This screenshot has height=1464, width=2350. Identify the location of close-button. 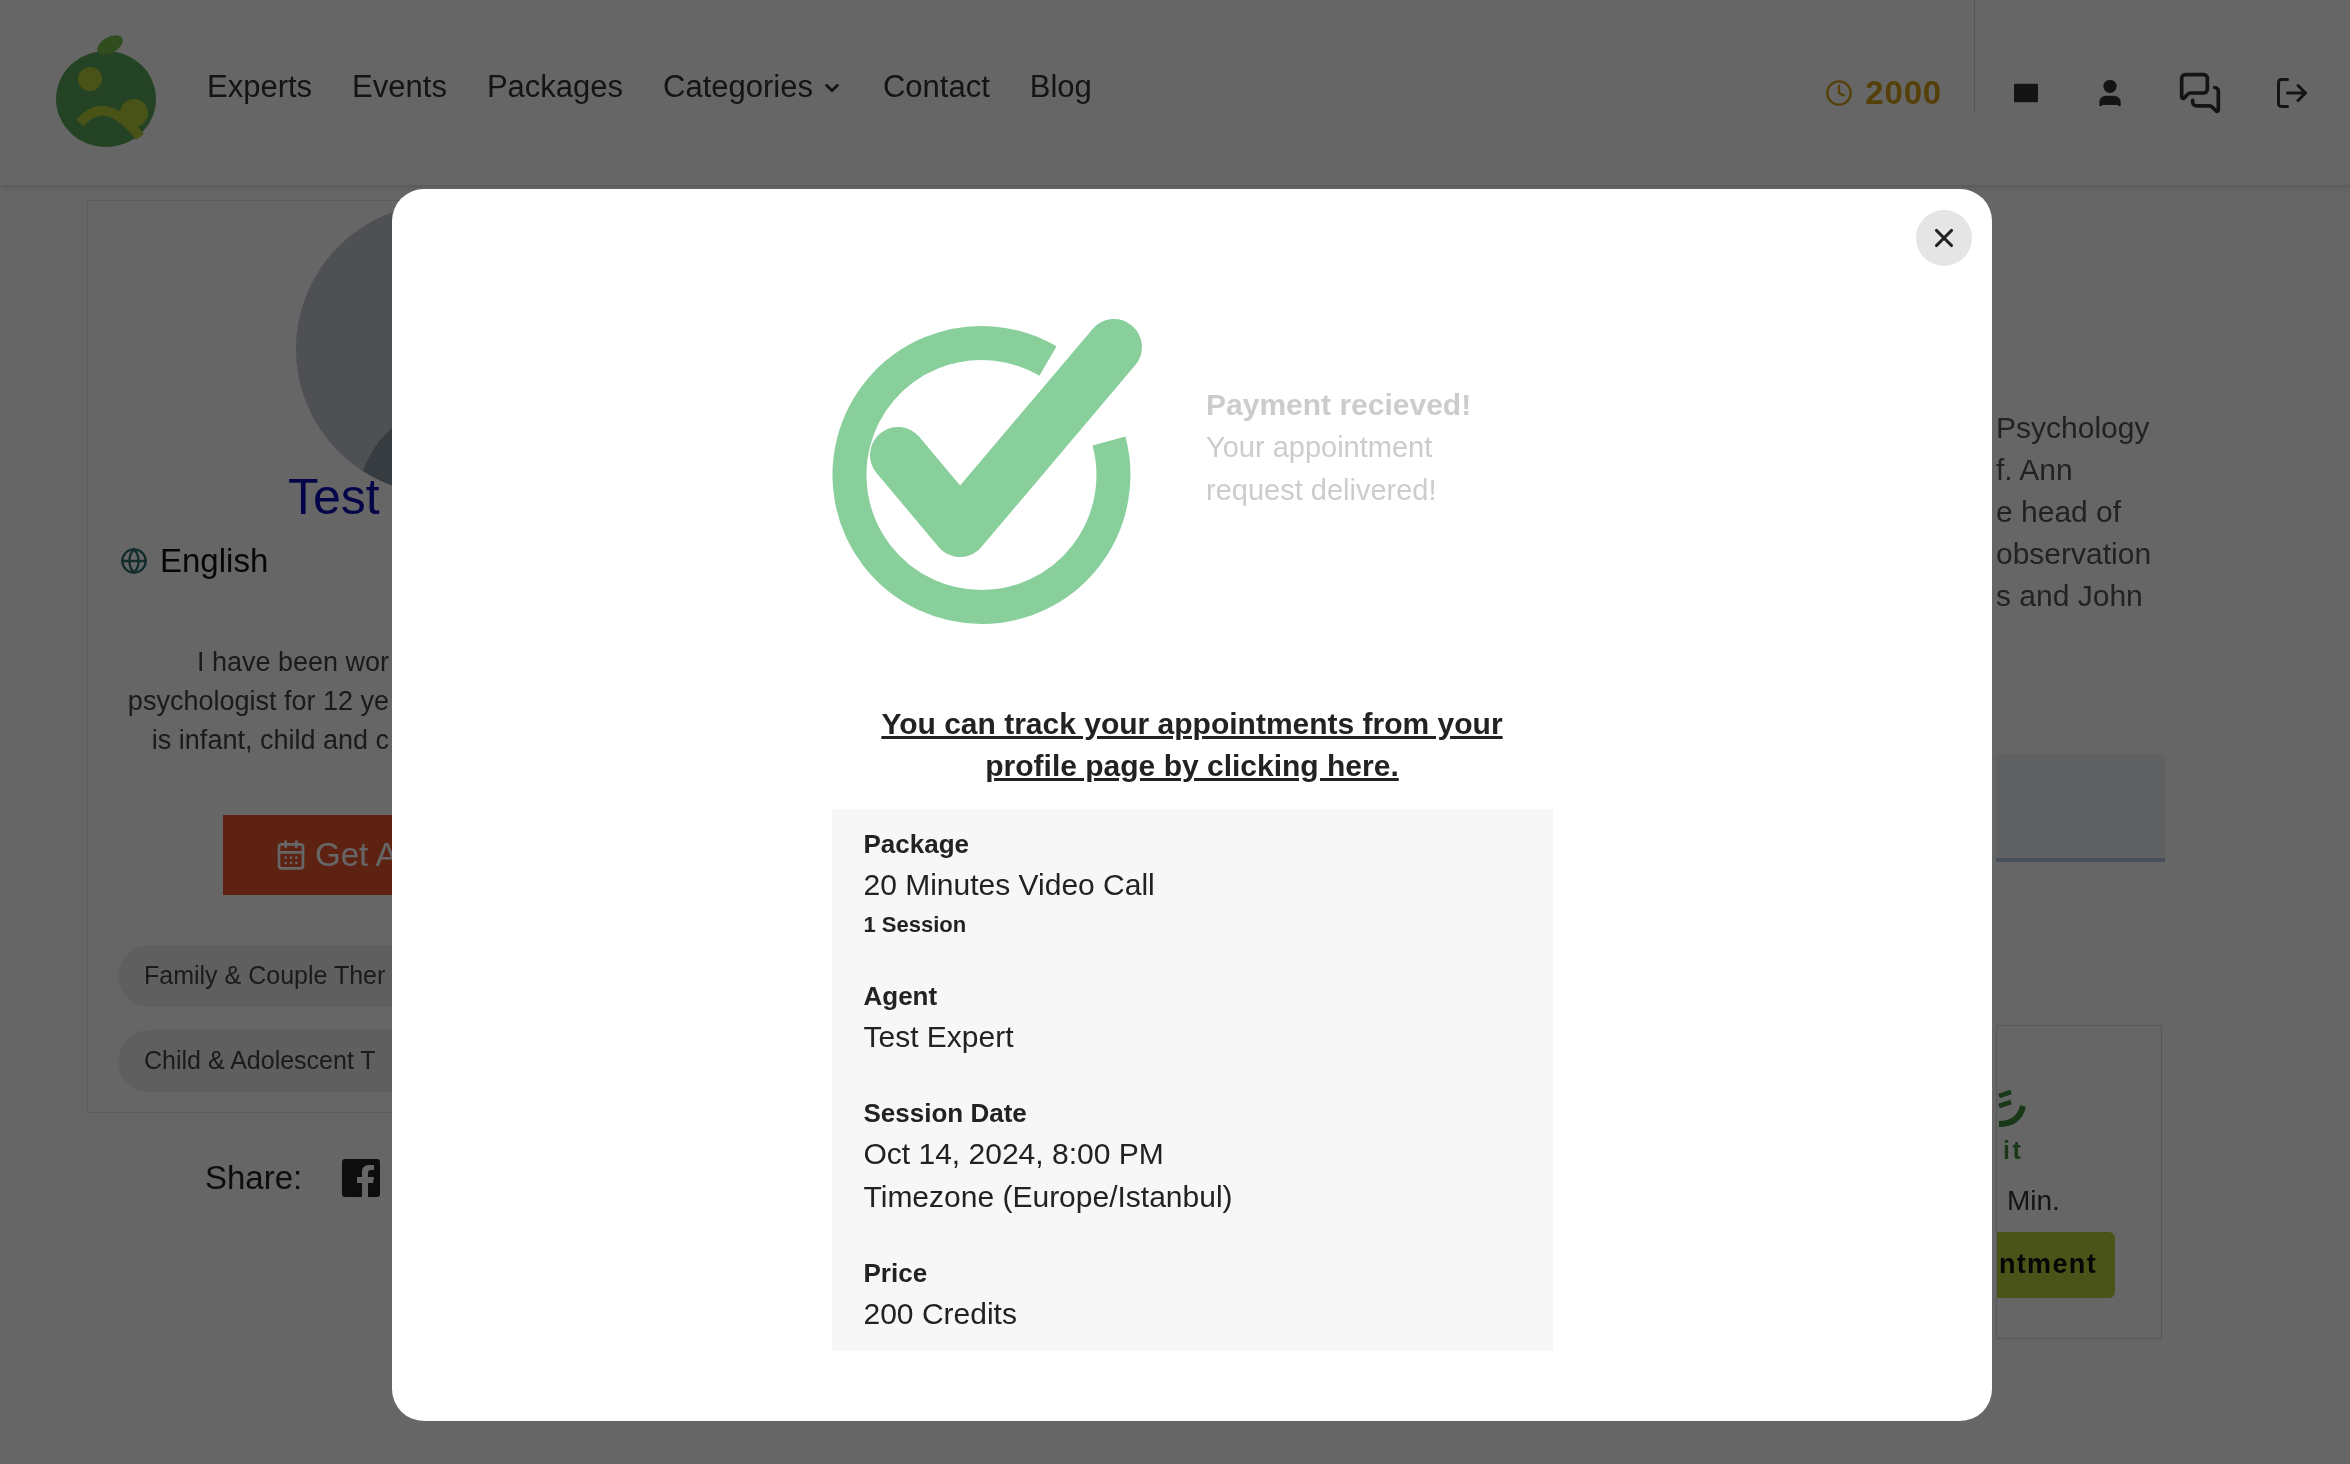
(1944, 238).